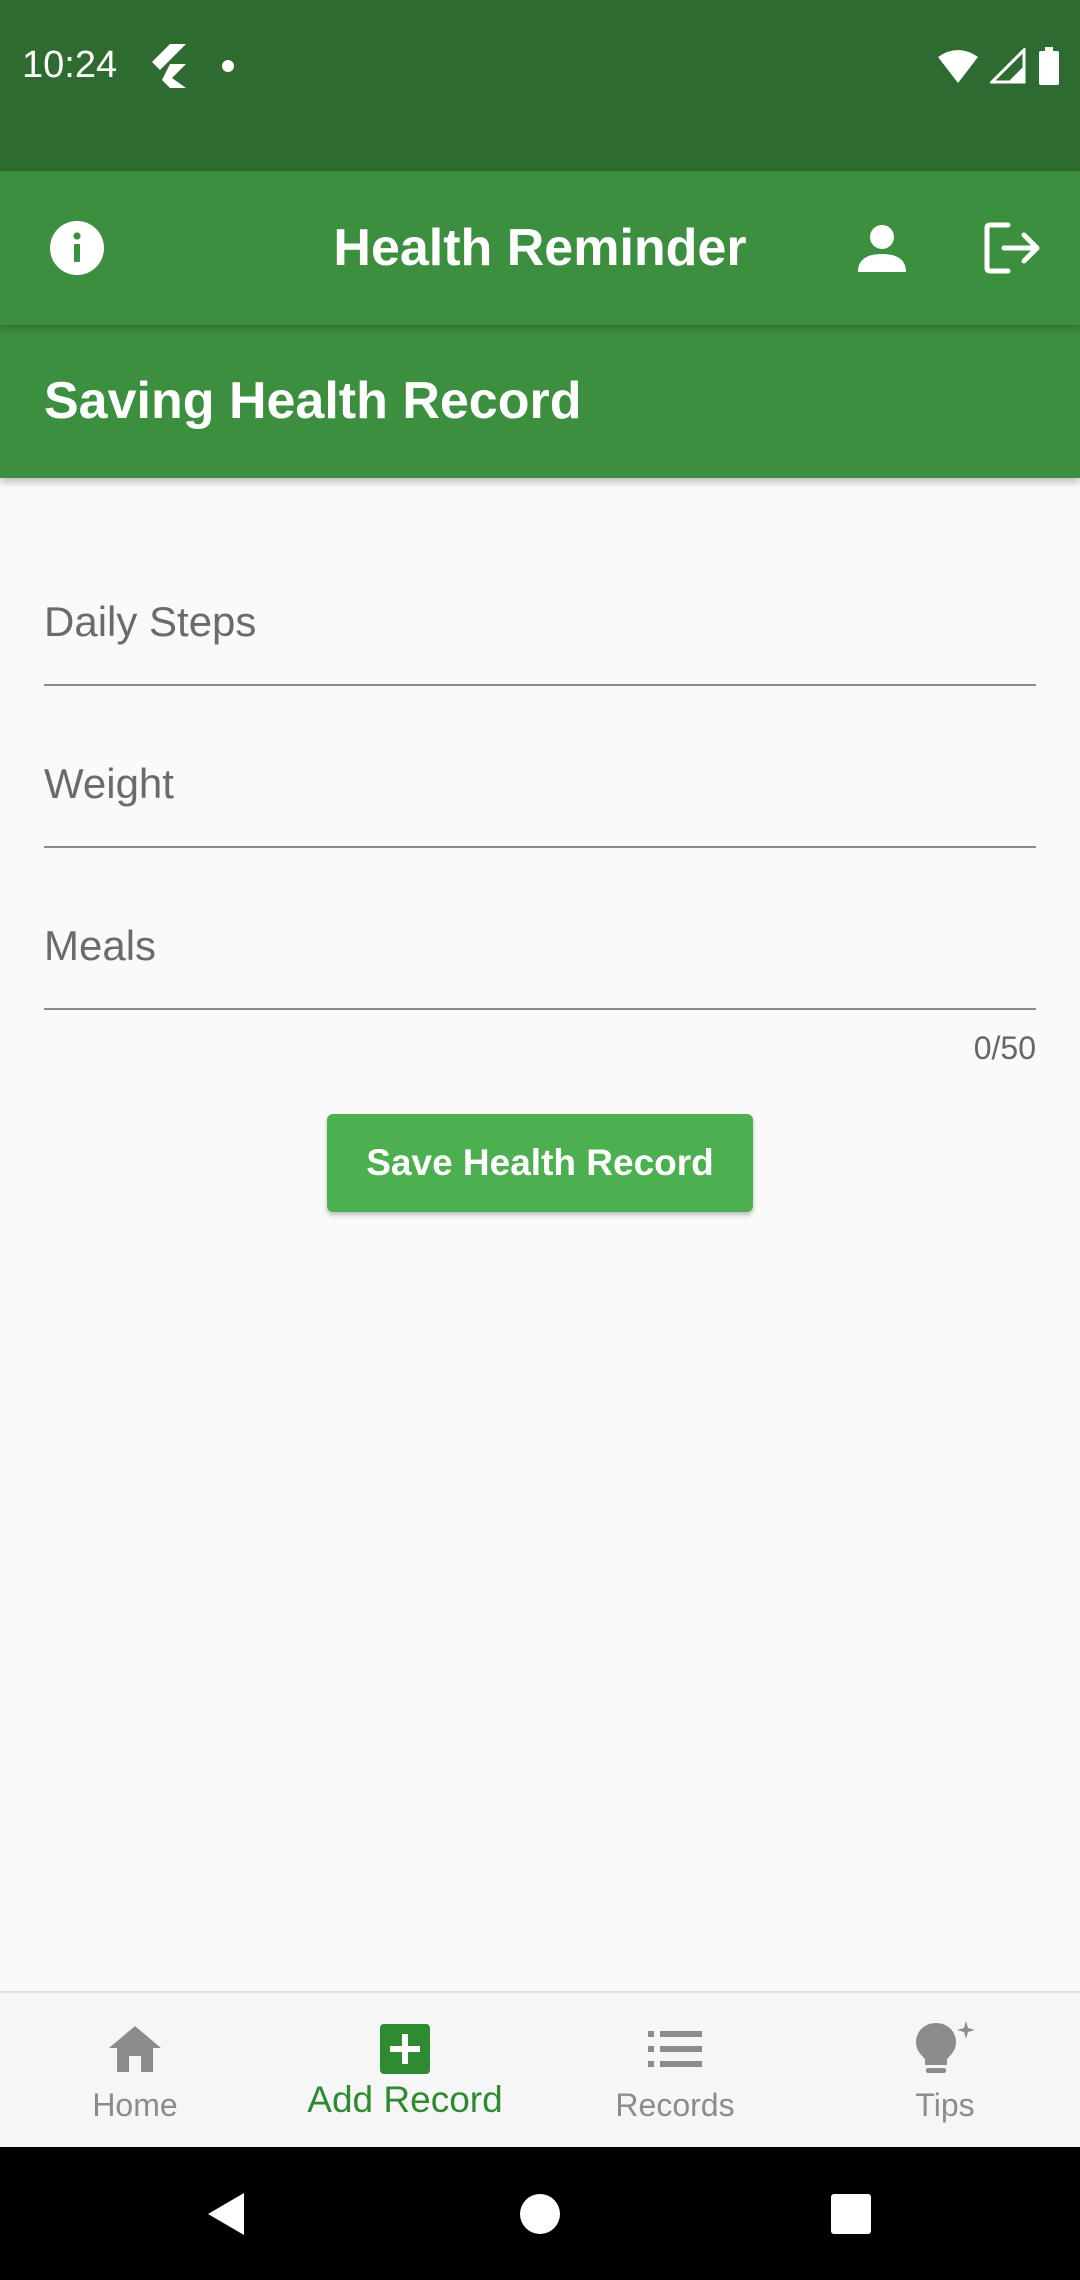 This screenshot has height=2280, width=1080. I want to click on nav-label-tips: Tips, so click(945, 2105).